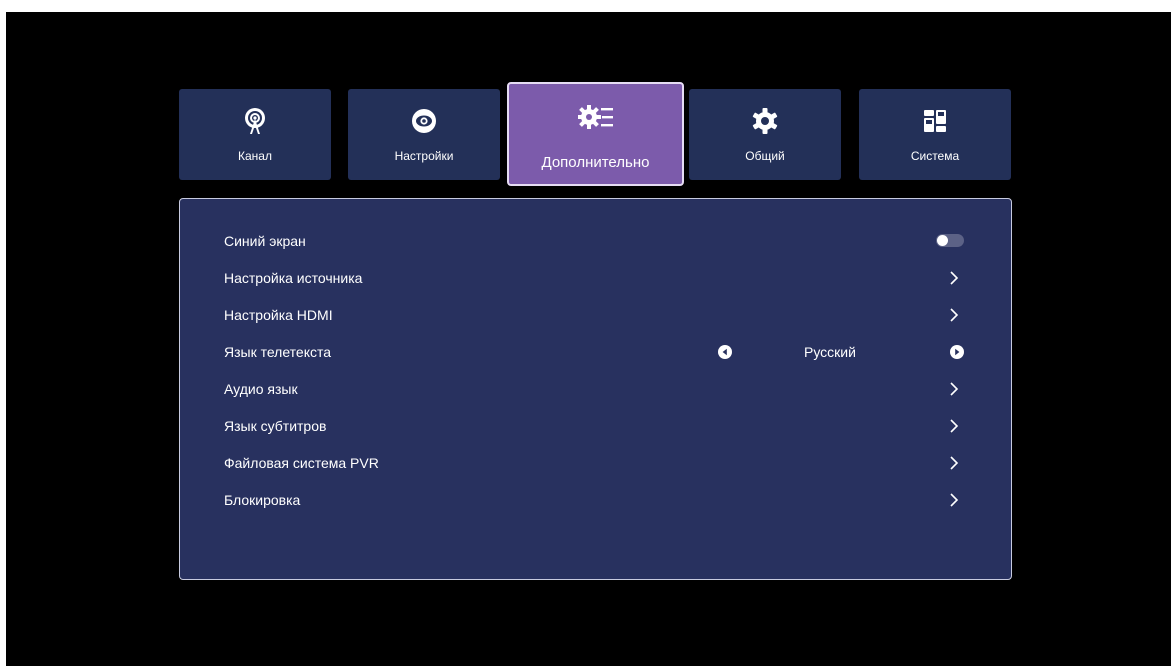 This screenshot has height=666, width=1171. What do you see at coordinates (278, 352) in the screenshot?
I see `menu-item-label: Язык телетекста` at bounding box center [278, 352].